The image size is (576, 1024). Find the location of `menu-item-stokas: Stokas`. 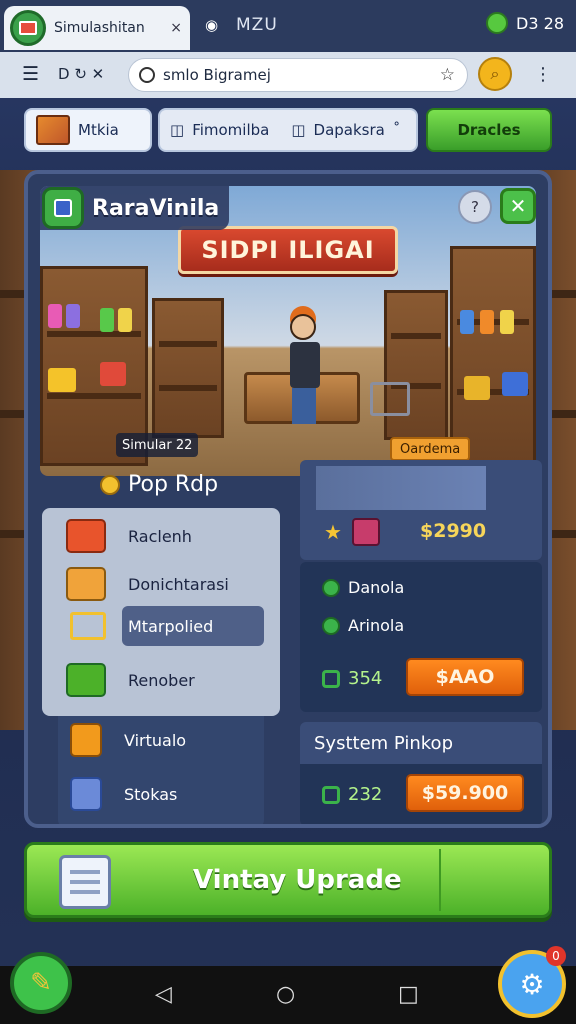

menu-item-stokas: Stokas is located at coordinates (161, 794).